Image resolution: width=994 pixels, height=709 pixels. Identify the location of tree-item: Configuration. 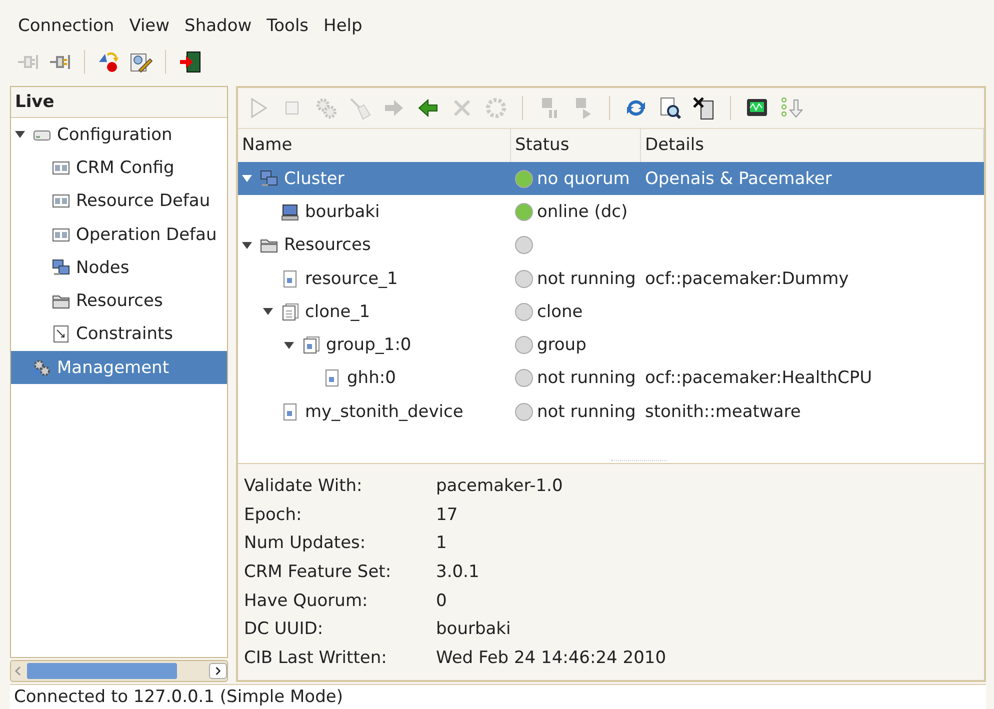
(119, 135).